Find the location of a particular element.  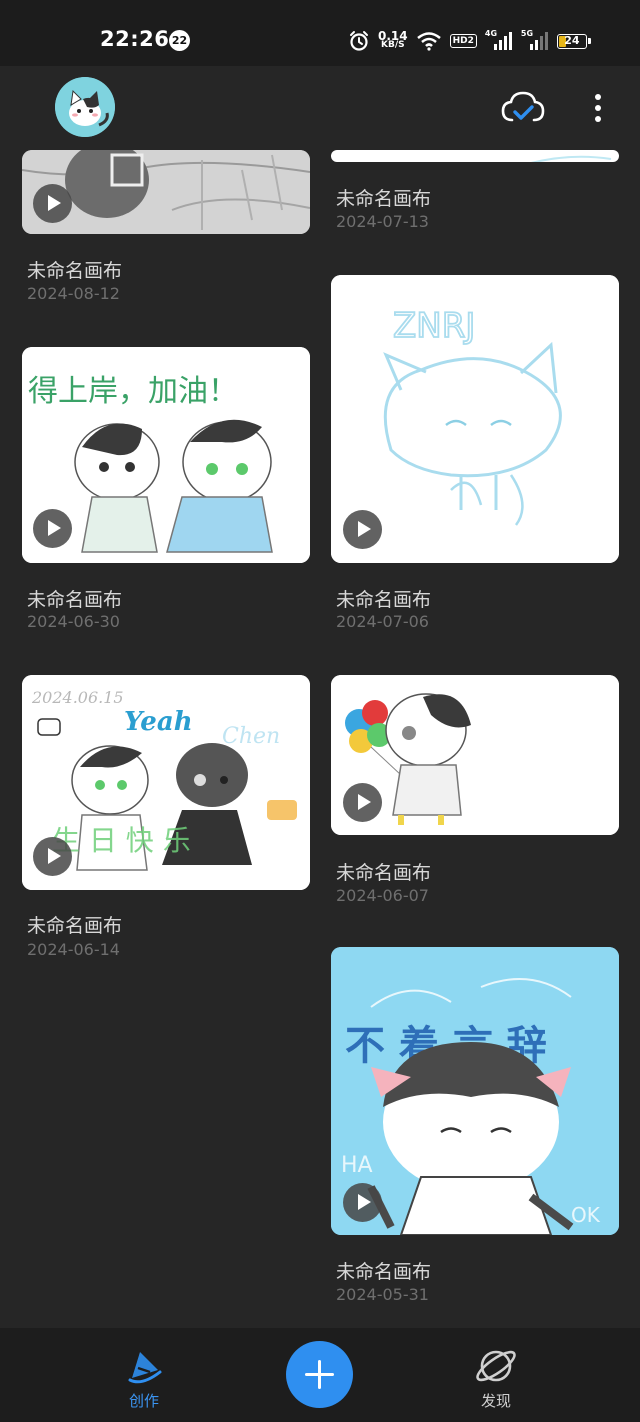

avatar is located at coordinates (85, 107).